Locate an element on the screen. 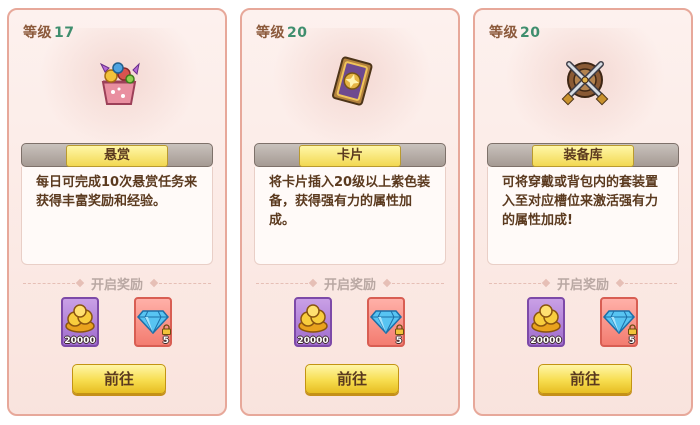  description: 可将穿戴或背包内的套装置入至对应槽位来激活强有力的属性加成! is located at coordinates (583, 216).